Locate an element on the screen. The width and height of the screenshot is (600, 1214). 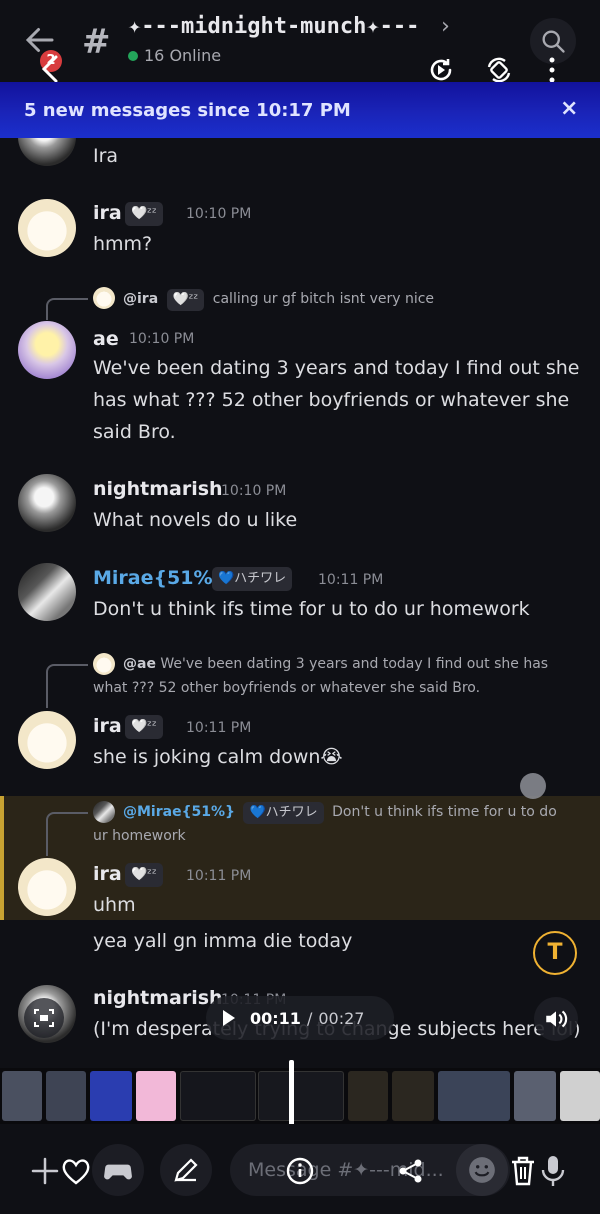
message-author: Mirae{51%} is located at coordinates (159, 578).